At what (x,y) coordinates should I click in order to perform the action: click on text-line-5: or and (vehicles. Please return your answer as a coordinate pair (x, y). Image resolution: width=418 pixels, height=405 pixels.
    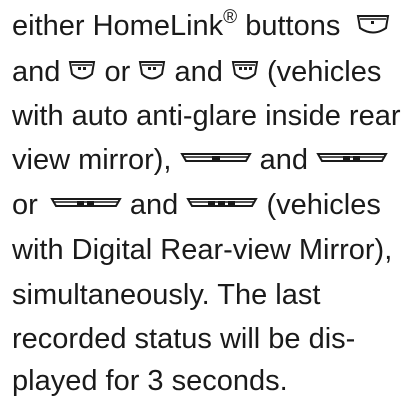
    Looking at the image, I should click on (196, 205).